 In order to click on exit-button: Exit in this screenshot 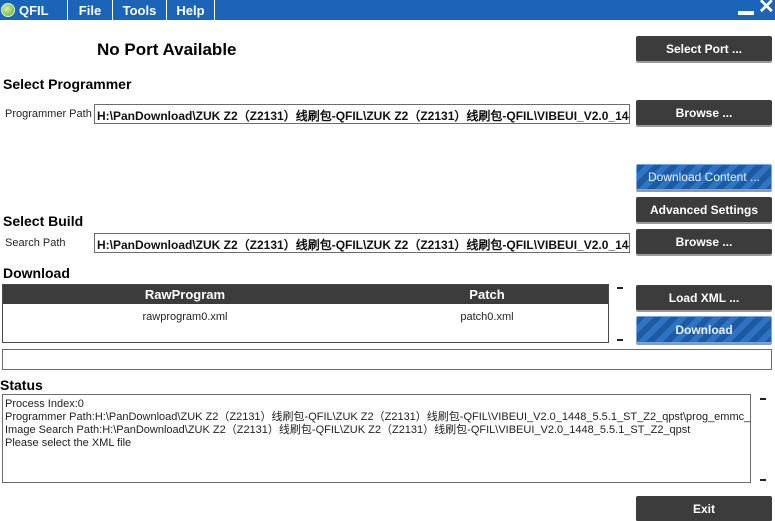, I will do `click(704, 508)`.